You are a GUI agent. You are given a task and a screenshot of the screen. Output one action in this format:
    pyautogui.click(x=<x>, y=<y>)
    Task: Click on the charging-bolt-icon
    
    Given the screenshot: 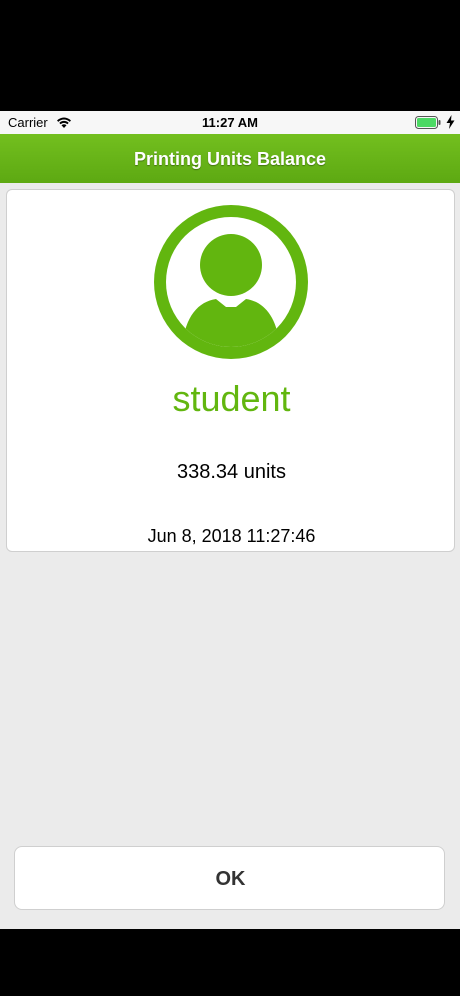 What is the action you would take?
    pyautogui.click(x=450, y=122)
    